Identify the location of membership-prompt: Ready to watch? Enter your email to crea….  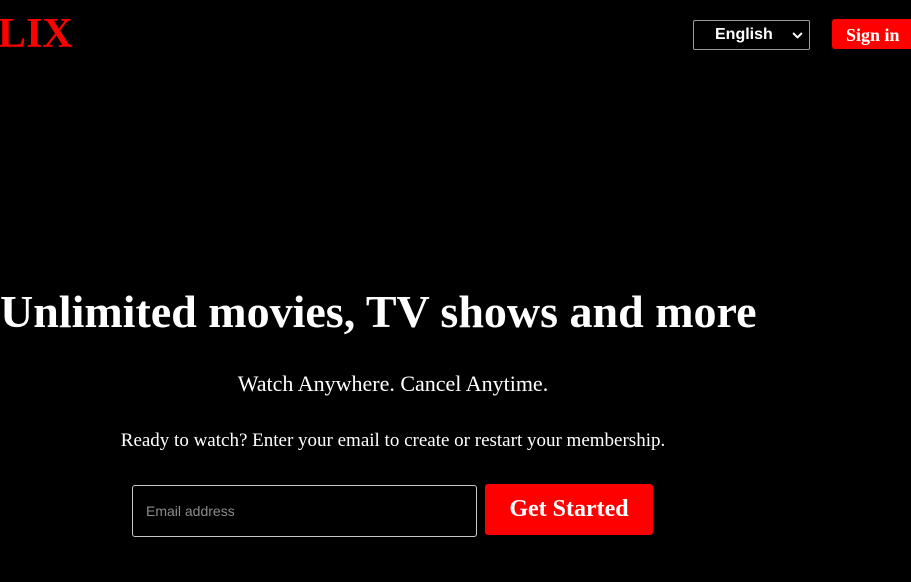
(393, 440).